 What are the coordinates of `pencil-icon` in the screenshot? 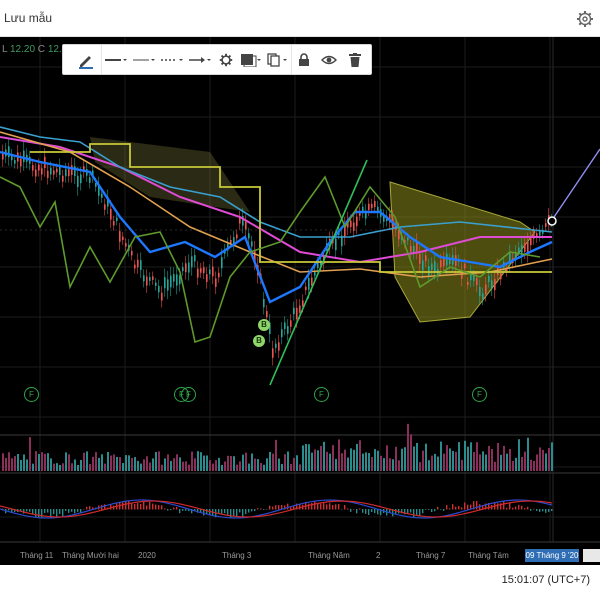 It's located at (86, 59).